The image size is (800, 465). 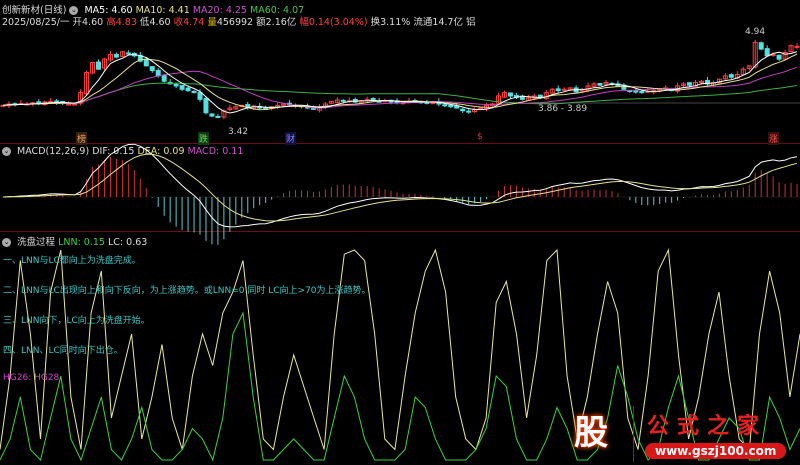 What do you see at coordinates (591, 433) in the screenshot?
I see `watermark-logo: 股` at bounding box center [591, 433].